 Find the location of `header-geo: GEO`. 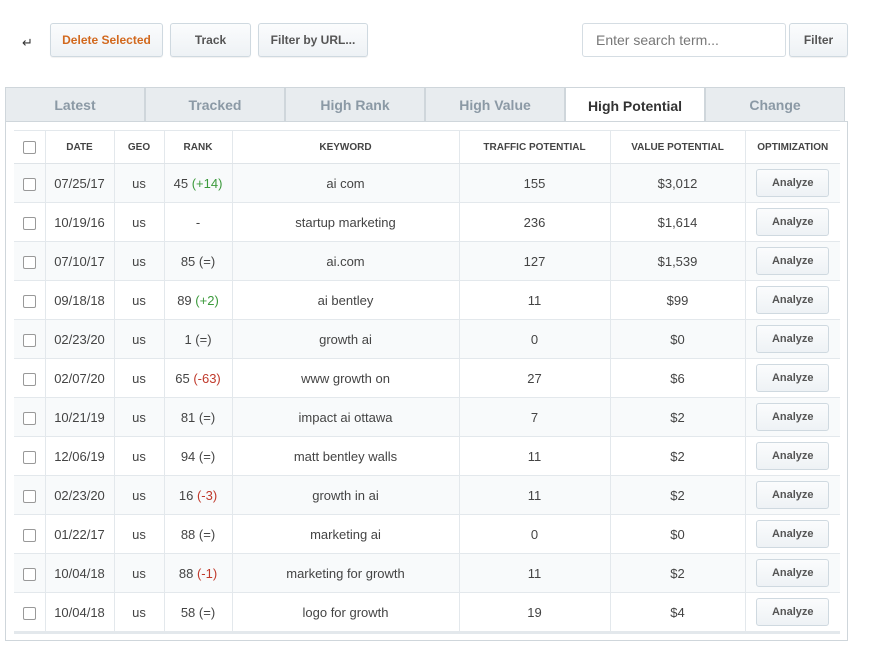

header-geo: GEO is located at coordinates (139, 147).